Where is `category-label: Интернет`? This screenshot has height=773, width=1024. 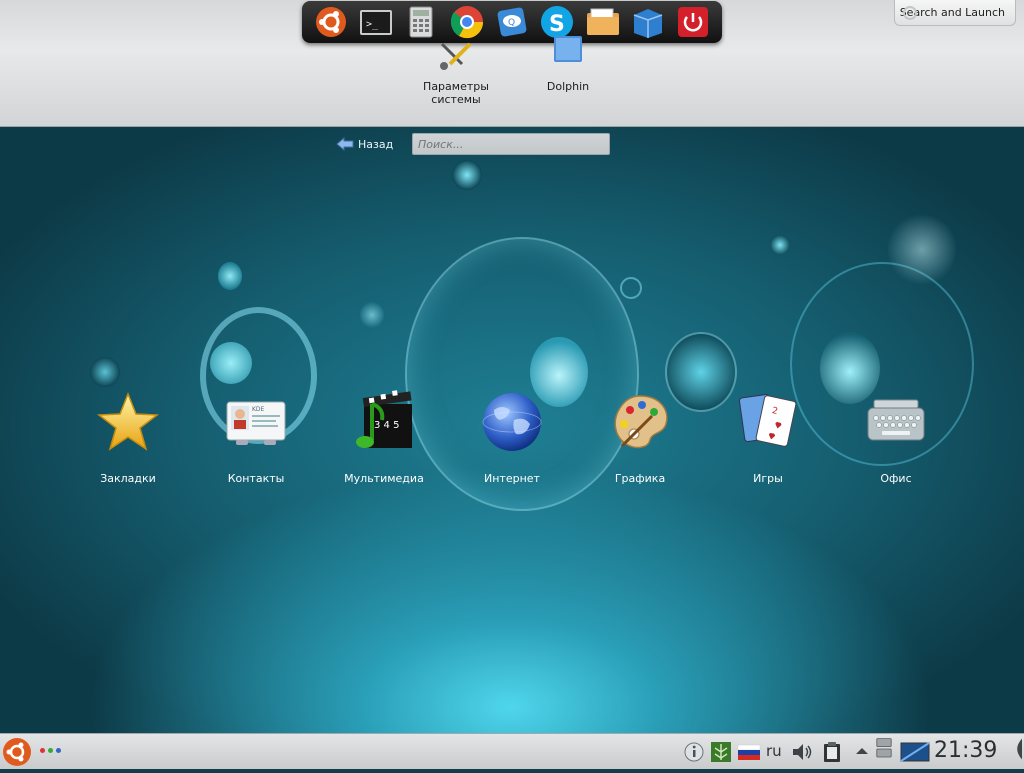 category-label: Интернет is located at coordinates (512, 478).